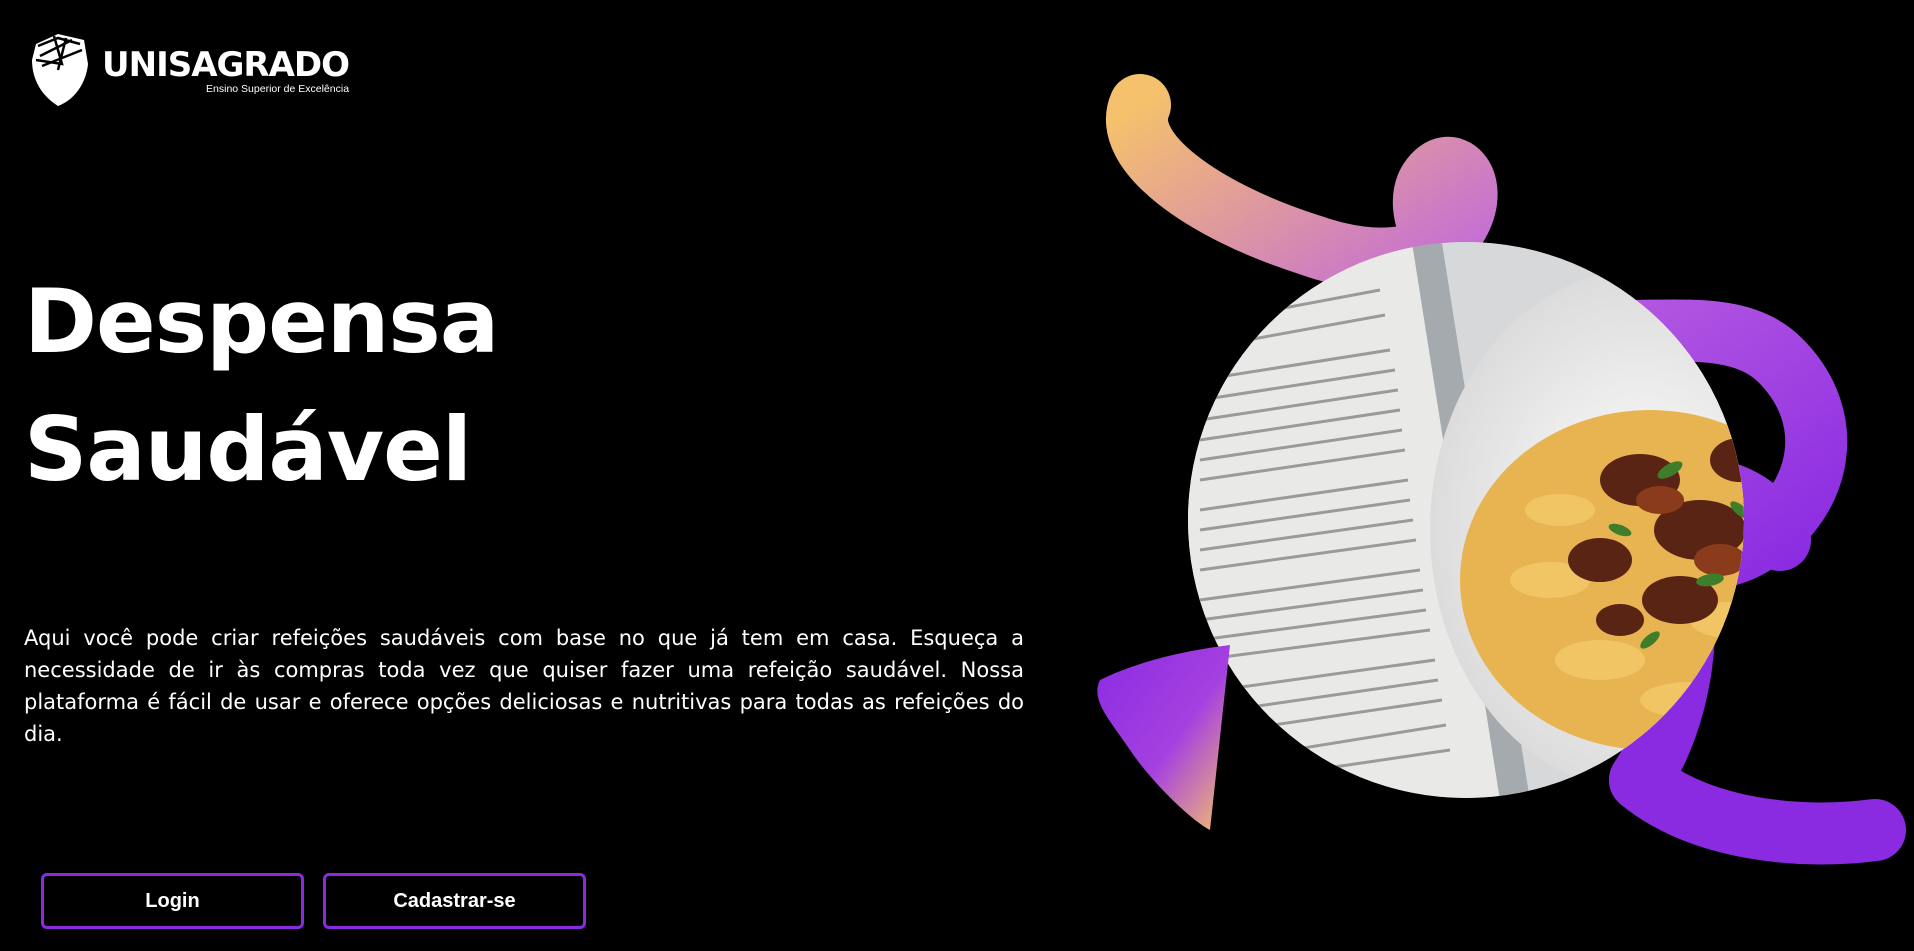  What do you see at coordinates (261, 321) in the screenshot?
I see `page-title-line-1: Despensa` at bounding box center [261, 321].